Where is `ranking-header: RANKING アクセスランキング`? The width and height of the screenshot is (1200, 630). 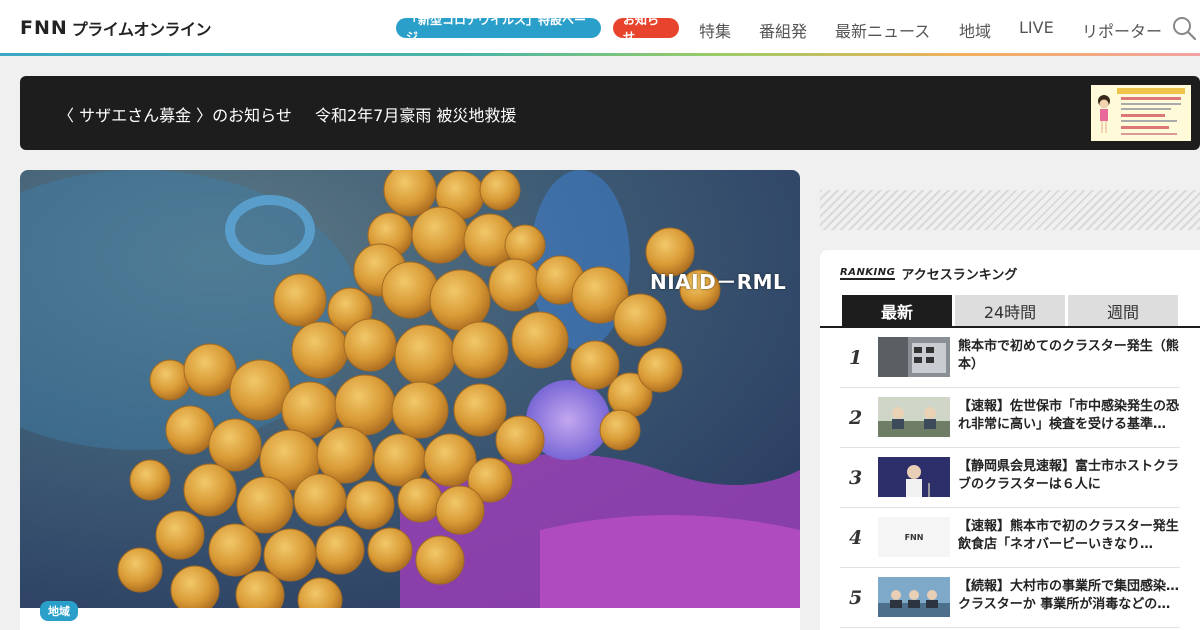
ranking-header: RANKING アクセスランキング is located at coordinates (928, 273).